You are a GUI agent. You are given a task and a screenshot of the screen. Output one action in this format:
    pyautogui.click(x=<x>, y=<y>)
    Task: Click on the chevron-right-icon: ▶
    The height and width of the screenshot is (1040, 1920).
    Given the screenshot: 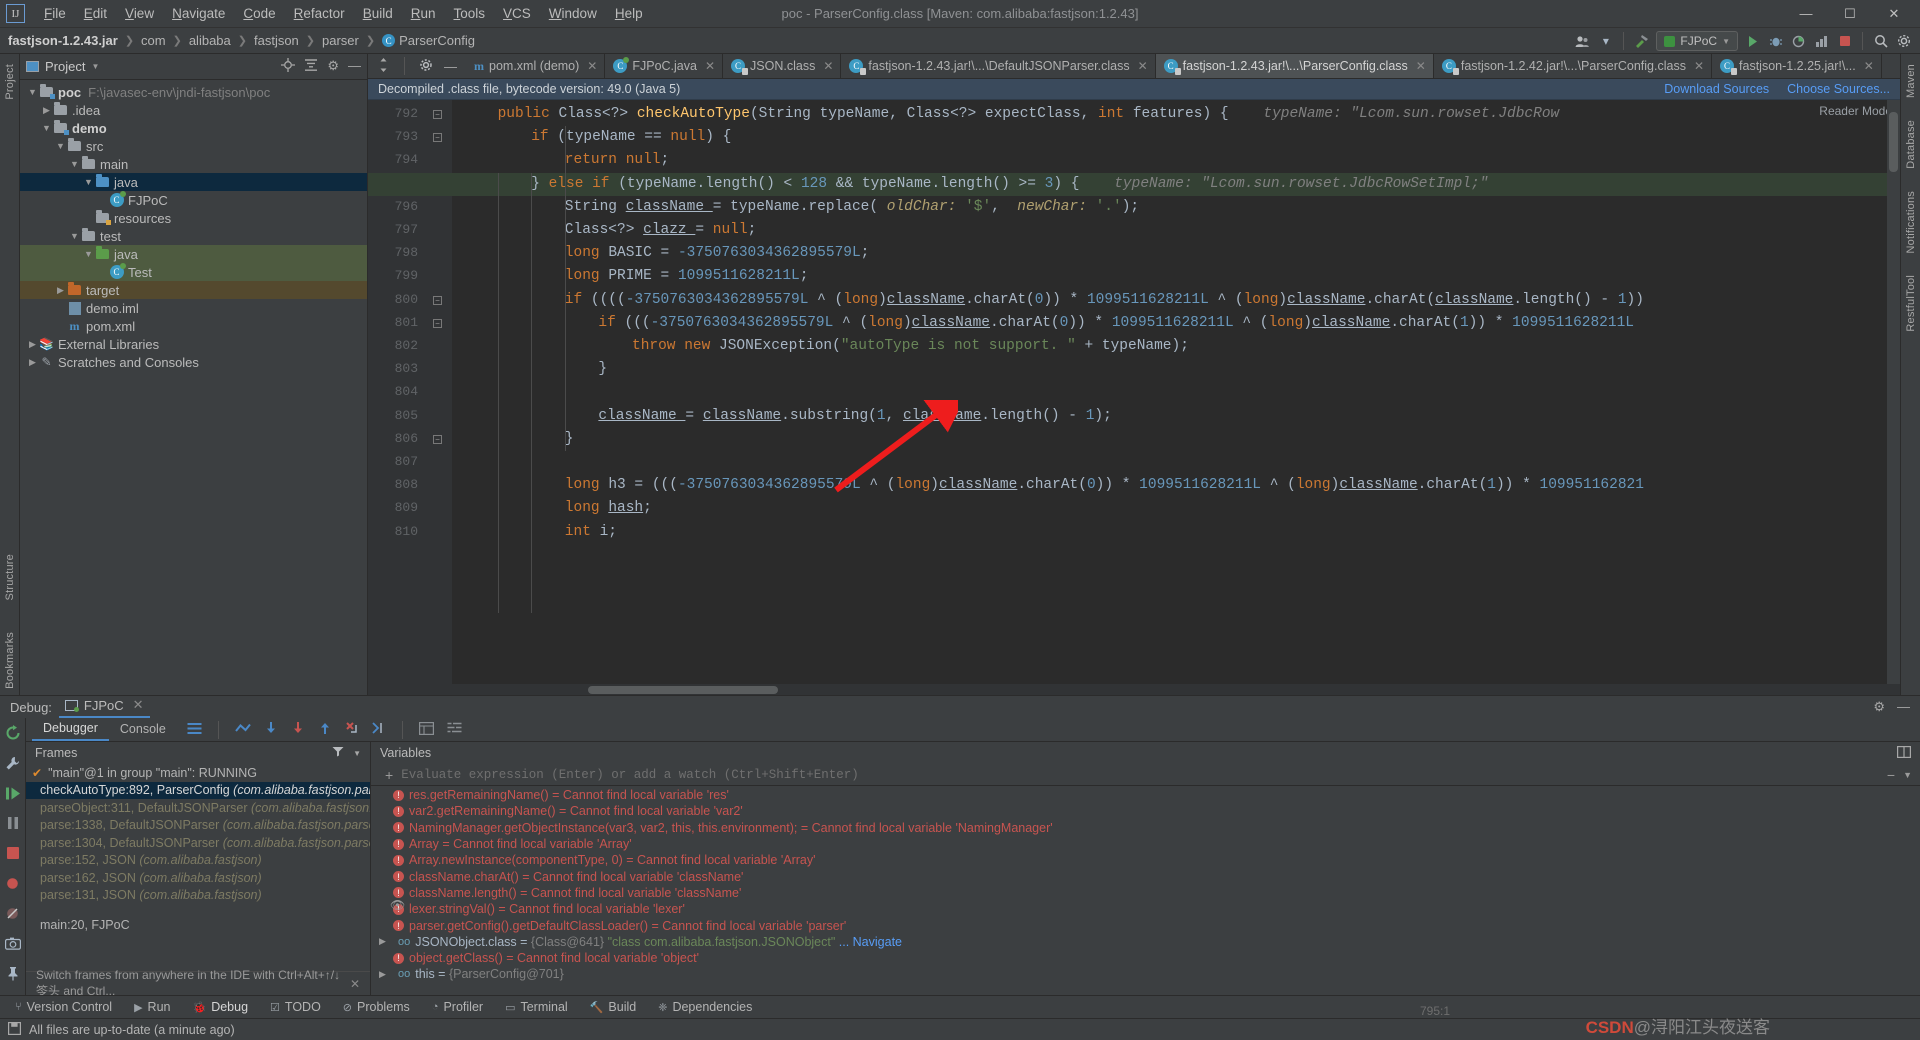 What is the action you would take?
    pyautogui.click(x=384, y=941)
    